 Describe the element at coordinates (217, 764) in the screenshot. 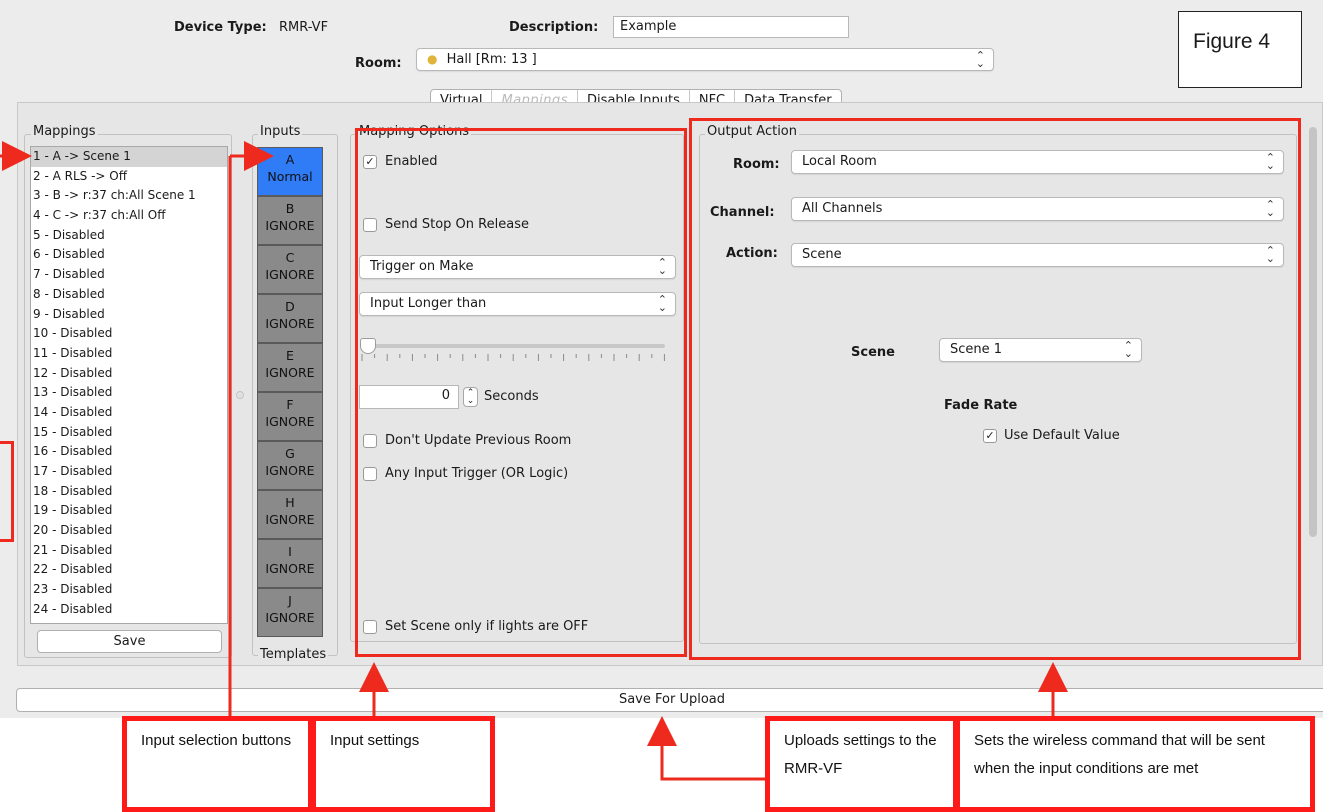

I see `callout-input-selection: Input selection buttons` at that location.